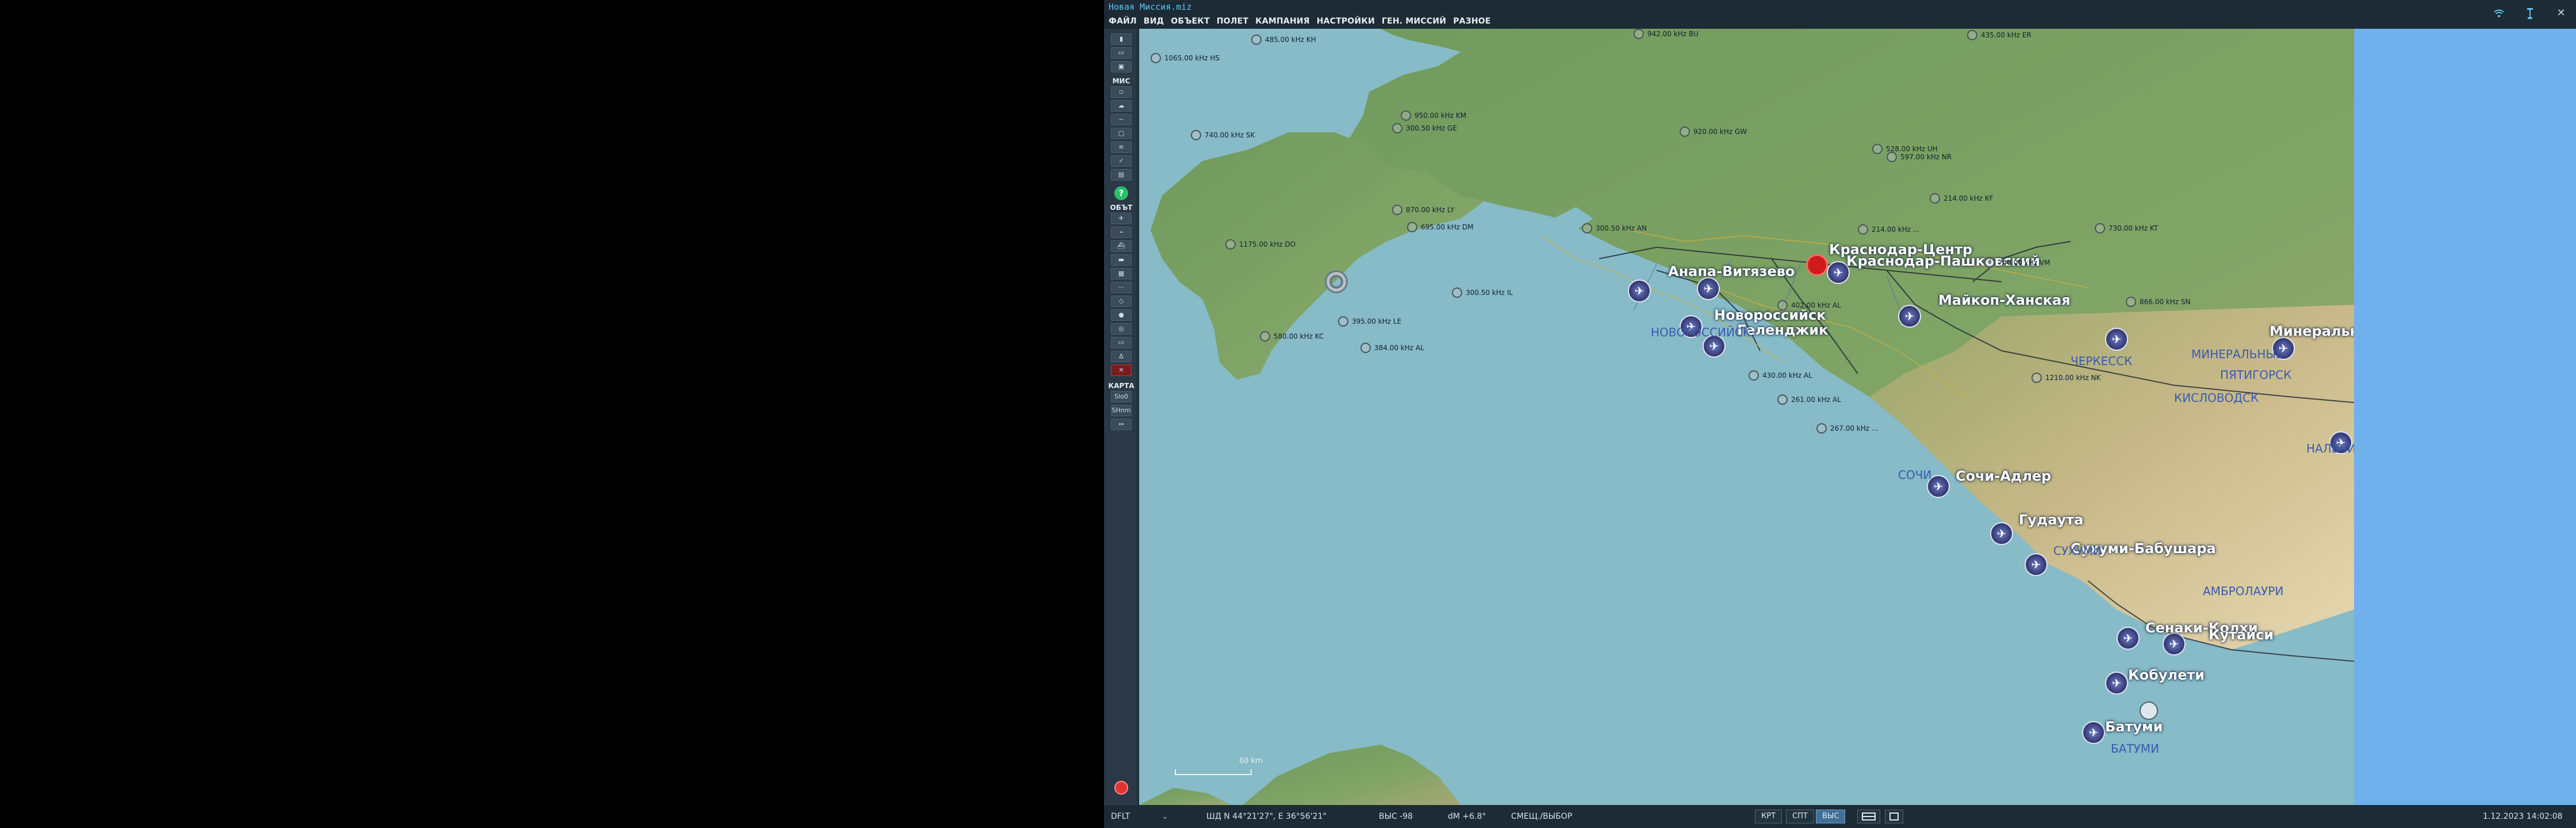 The width and height of the screenshot is (2576, 828). Describe the element at coordinates (1701, 332) in the screenshot. I see `town-label: НОВОРОССИЙСК` at that location.